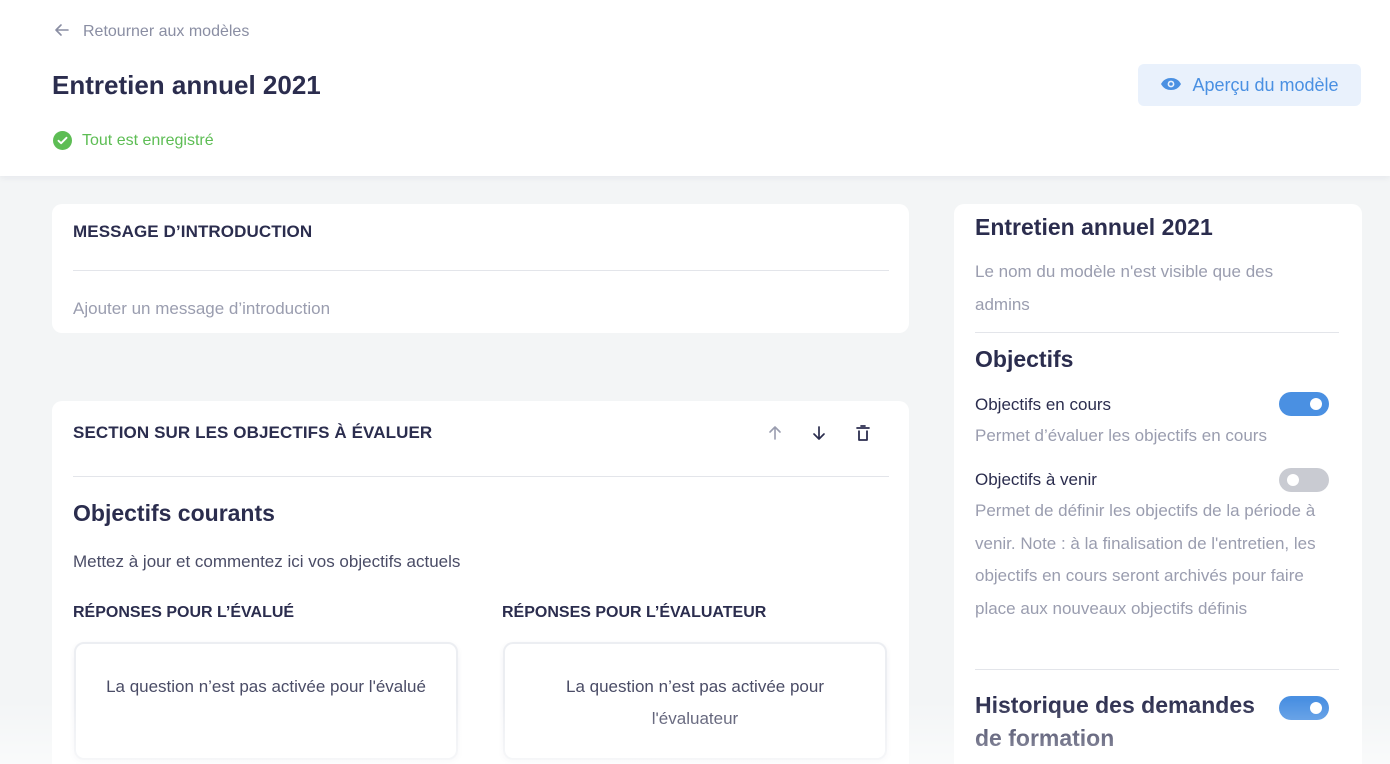 Image resolution: width=1390 pixels, height=764 pixels. Describe the element at coordinates (1094, 227) in the screenshot. I see `template-name: Entretien annuel 2021` at that location.